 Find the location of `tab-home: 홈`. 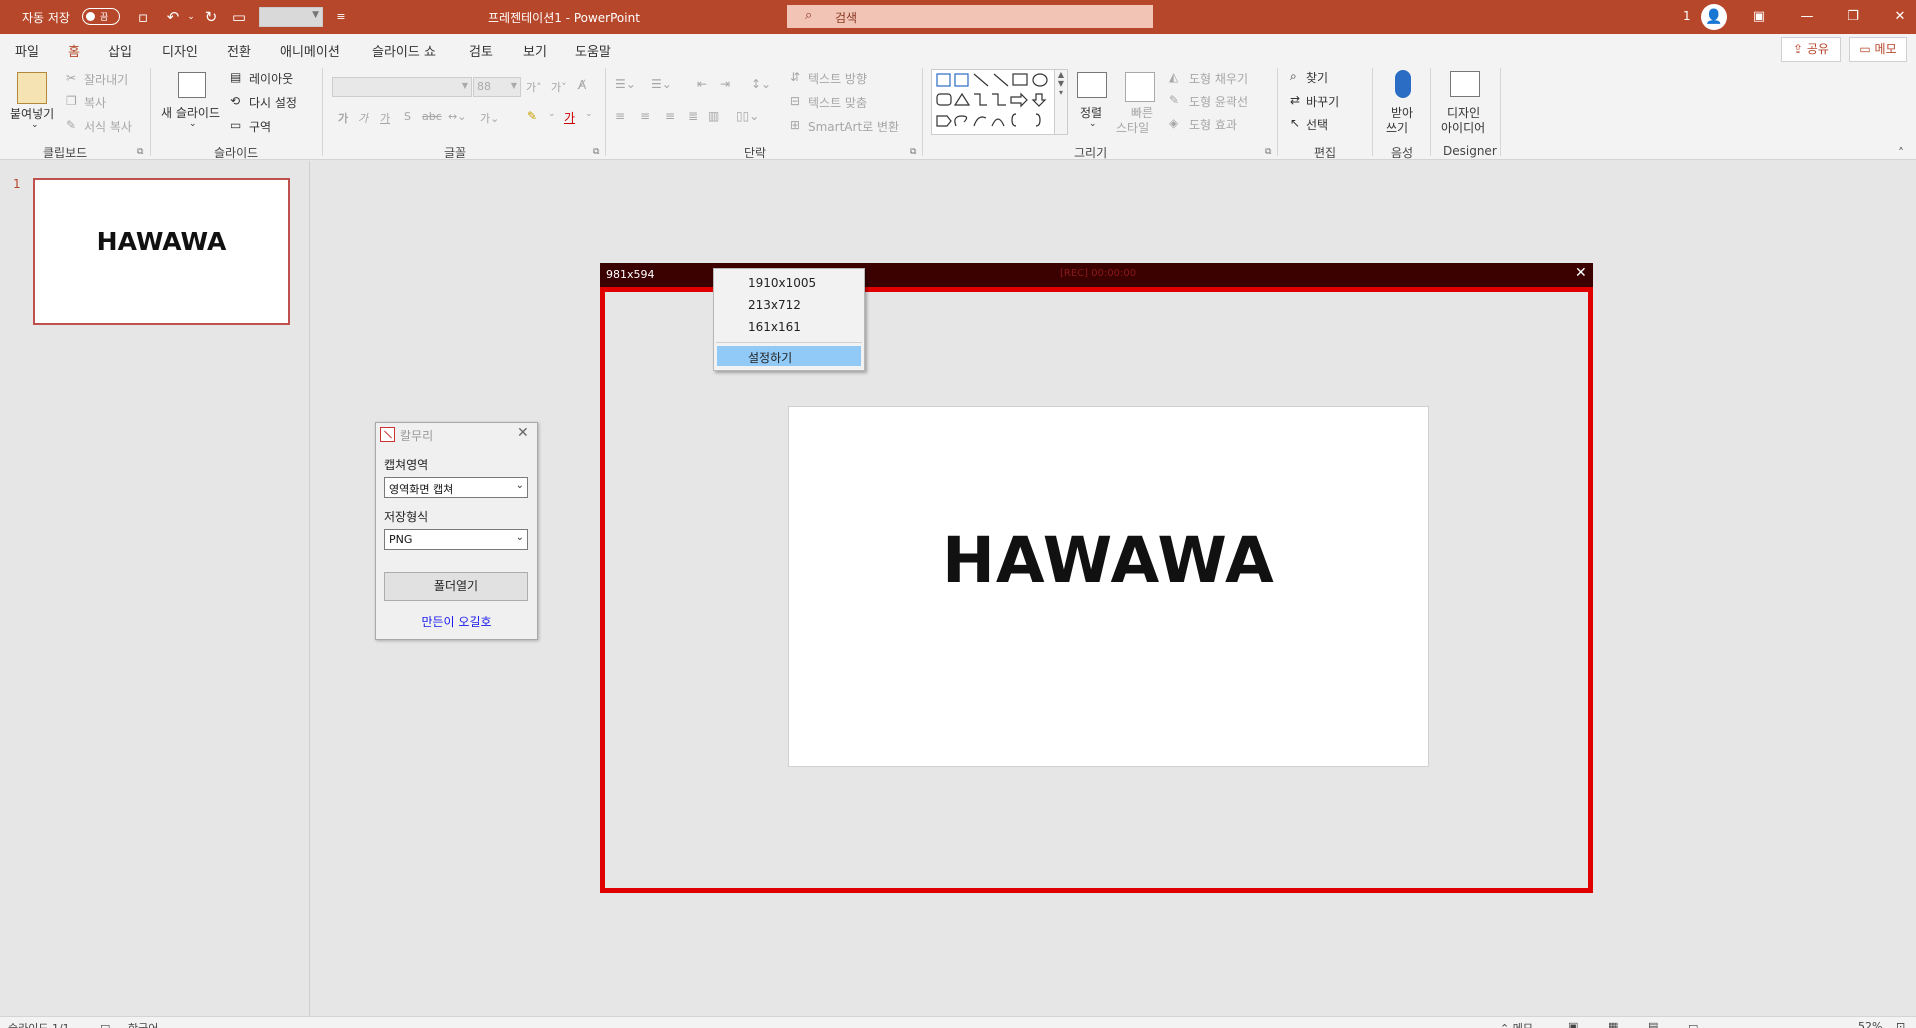

tab-home: 홈 is located at coordinates (74, 54).